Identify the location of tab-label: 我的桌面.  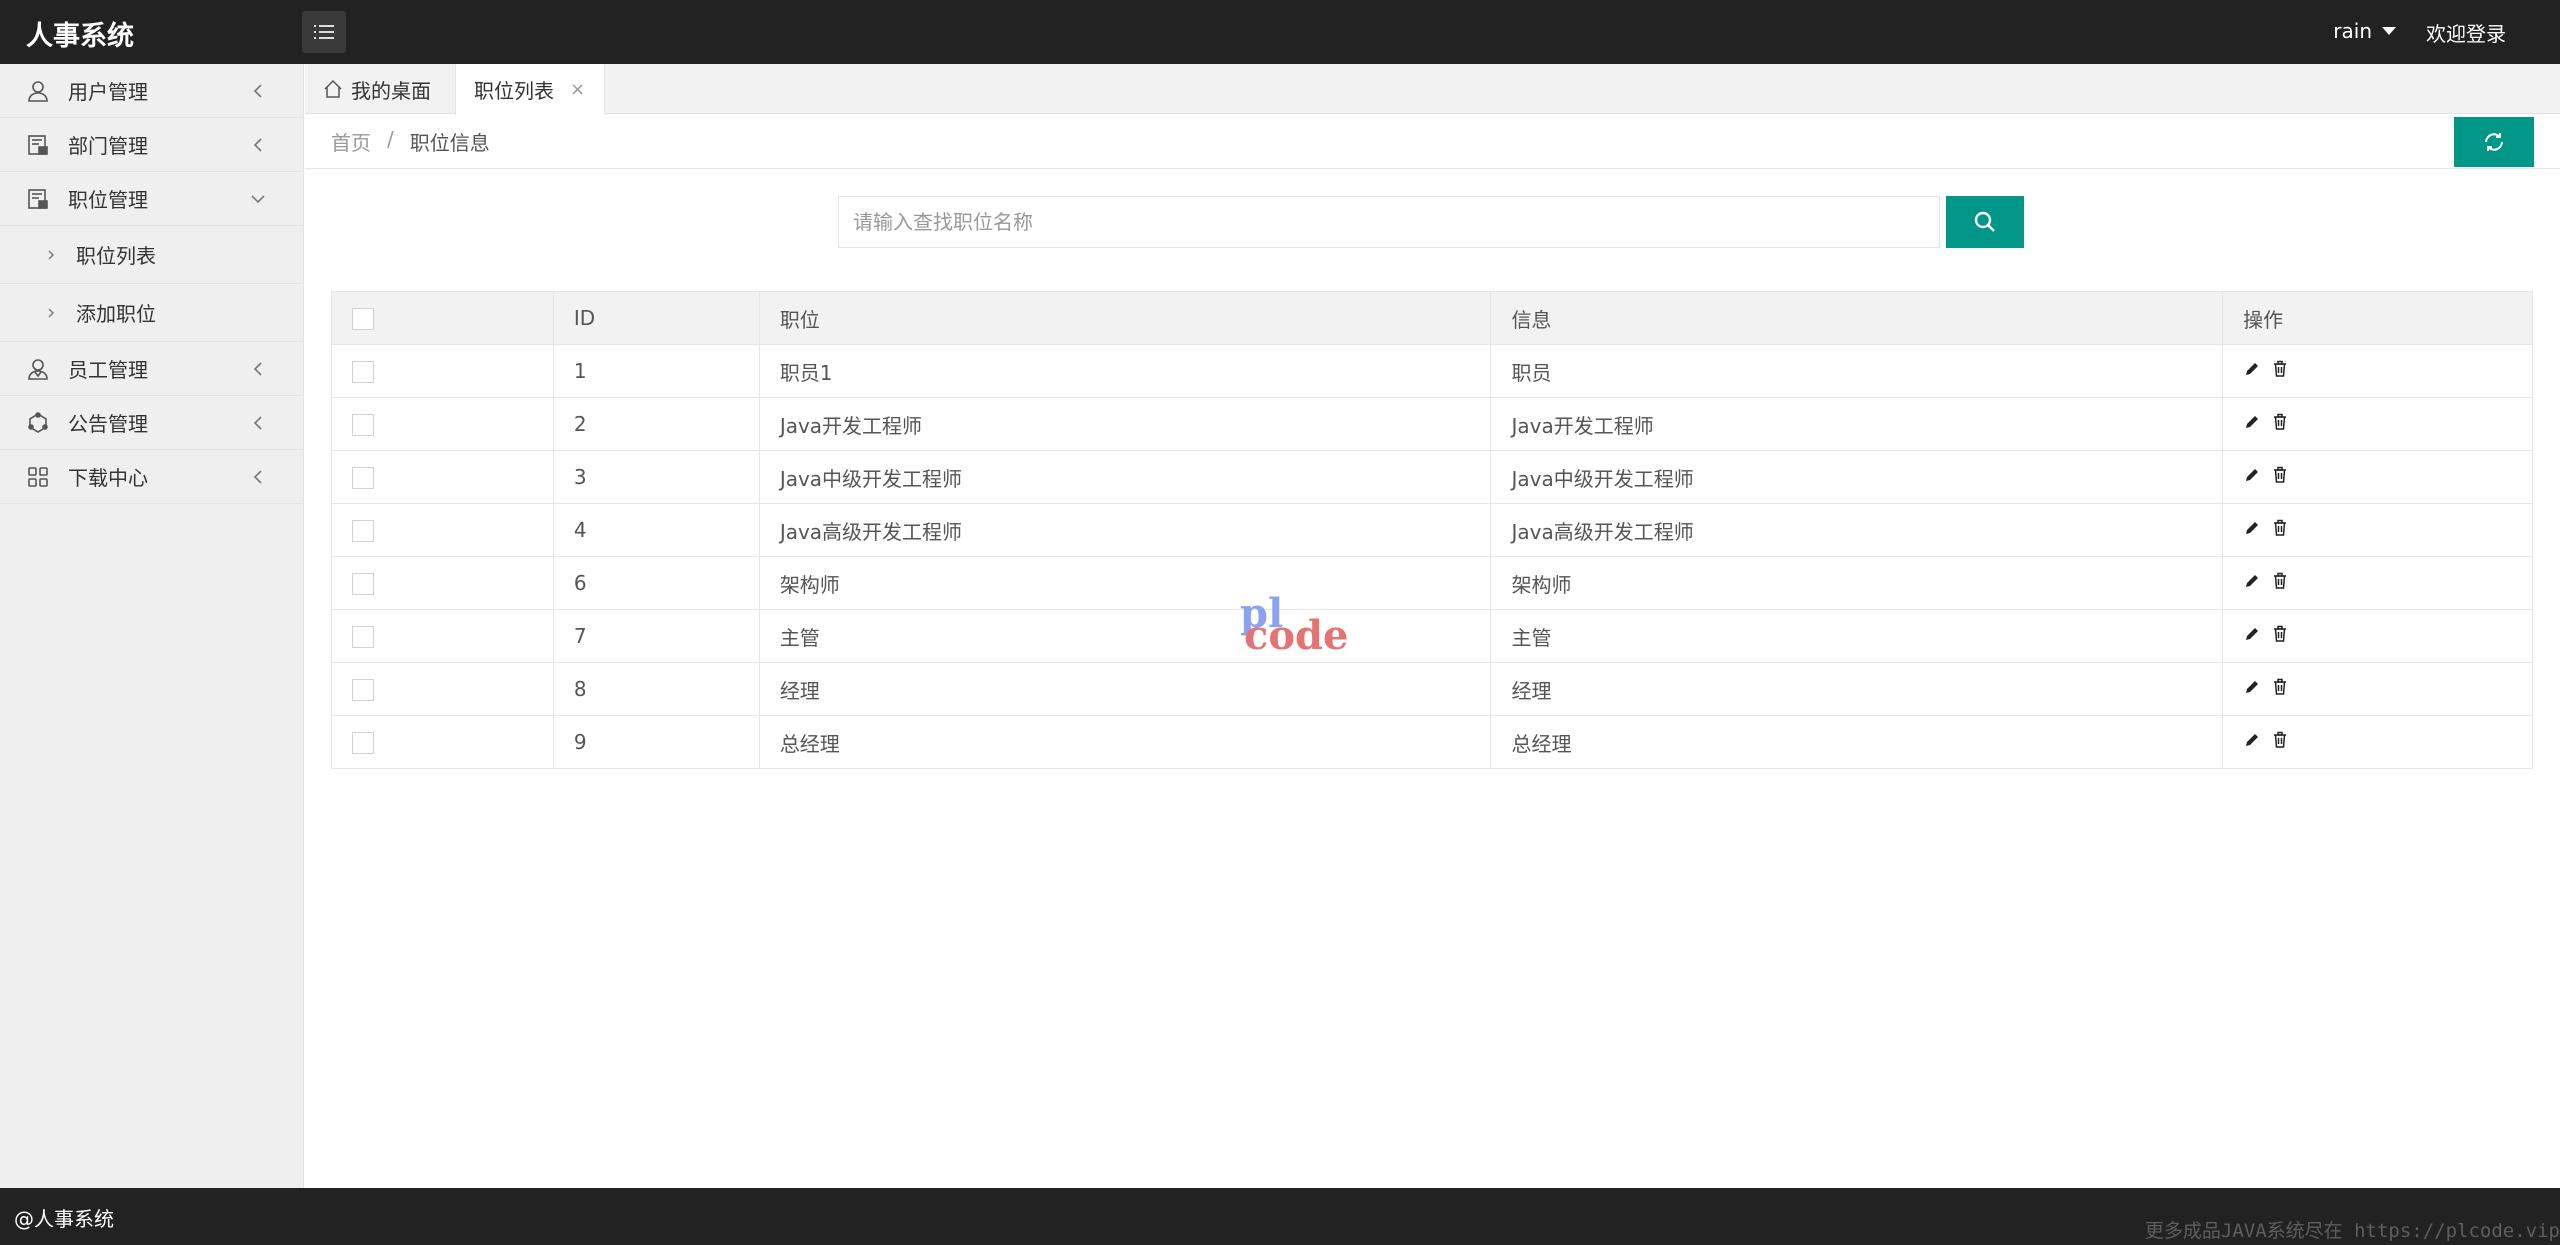
(391, 90).